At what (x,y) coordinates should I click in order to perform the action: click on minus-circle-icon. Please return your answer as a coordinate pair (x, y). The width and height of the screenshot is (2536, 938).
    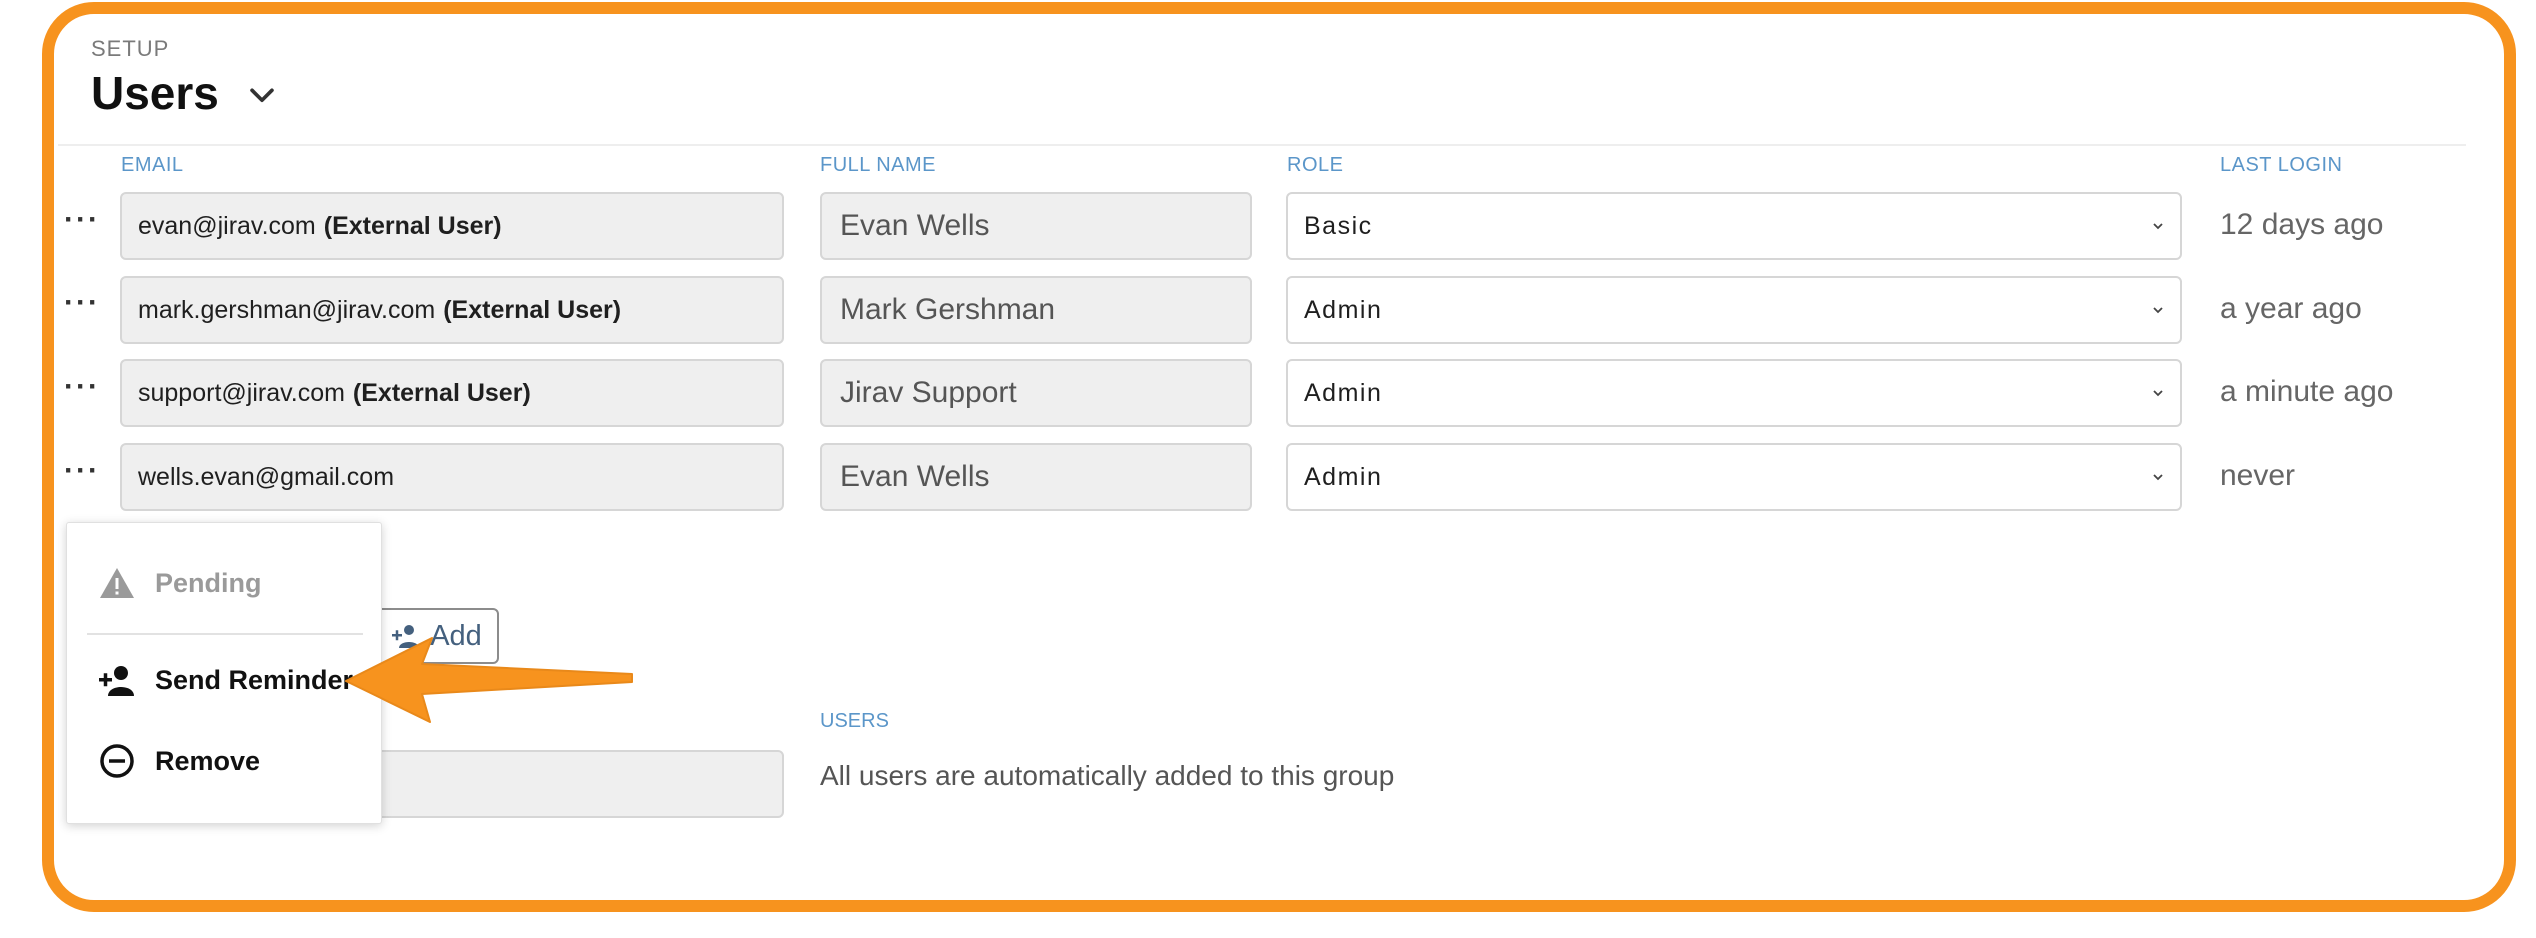
    Looking at the image, I should click on (117, 761).